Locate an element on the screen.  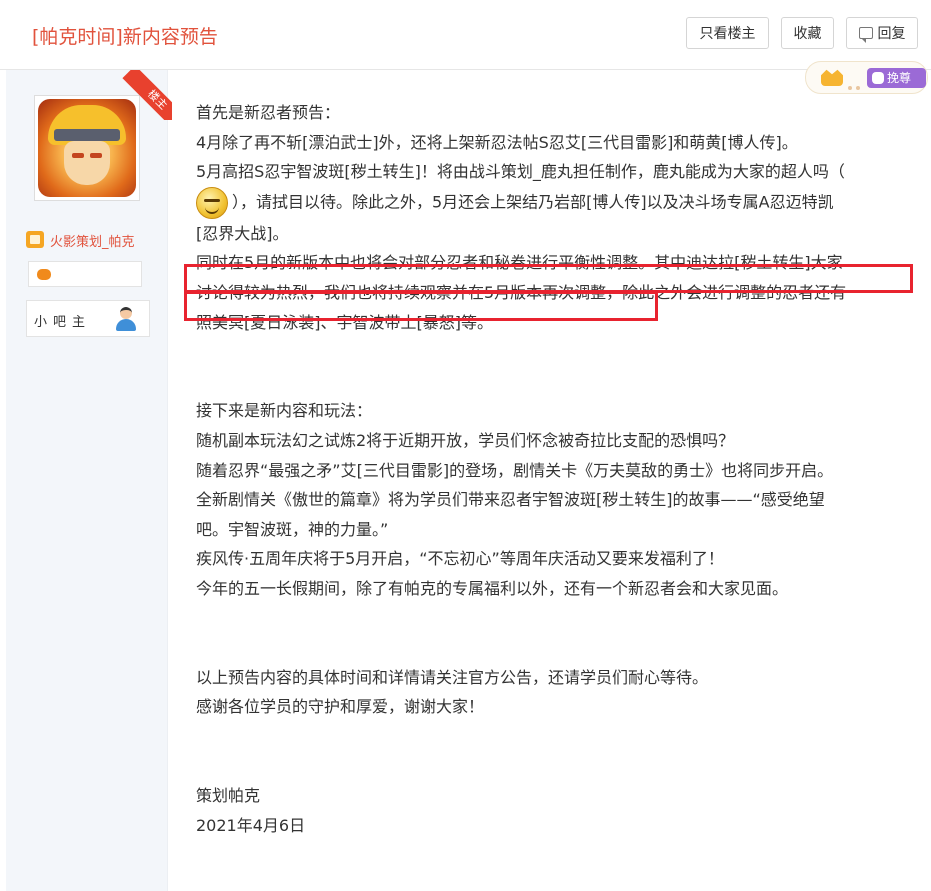
only-owner-button: 只看楼主 is located at coordinates (727, 33).